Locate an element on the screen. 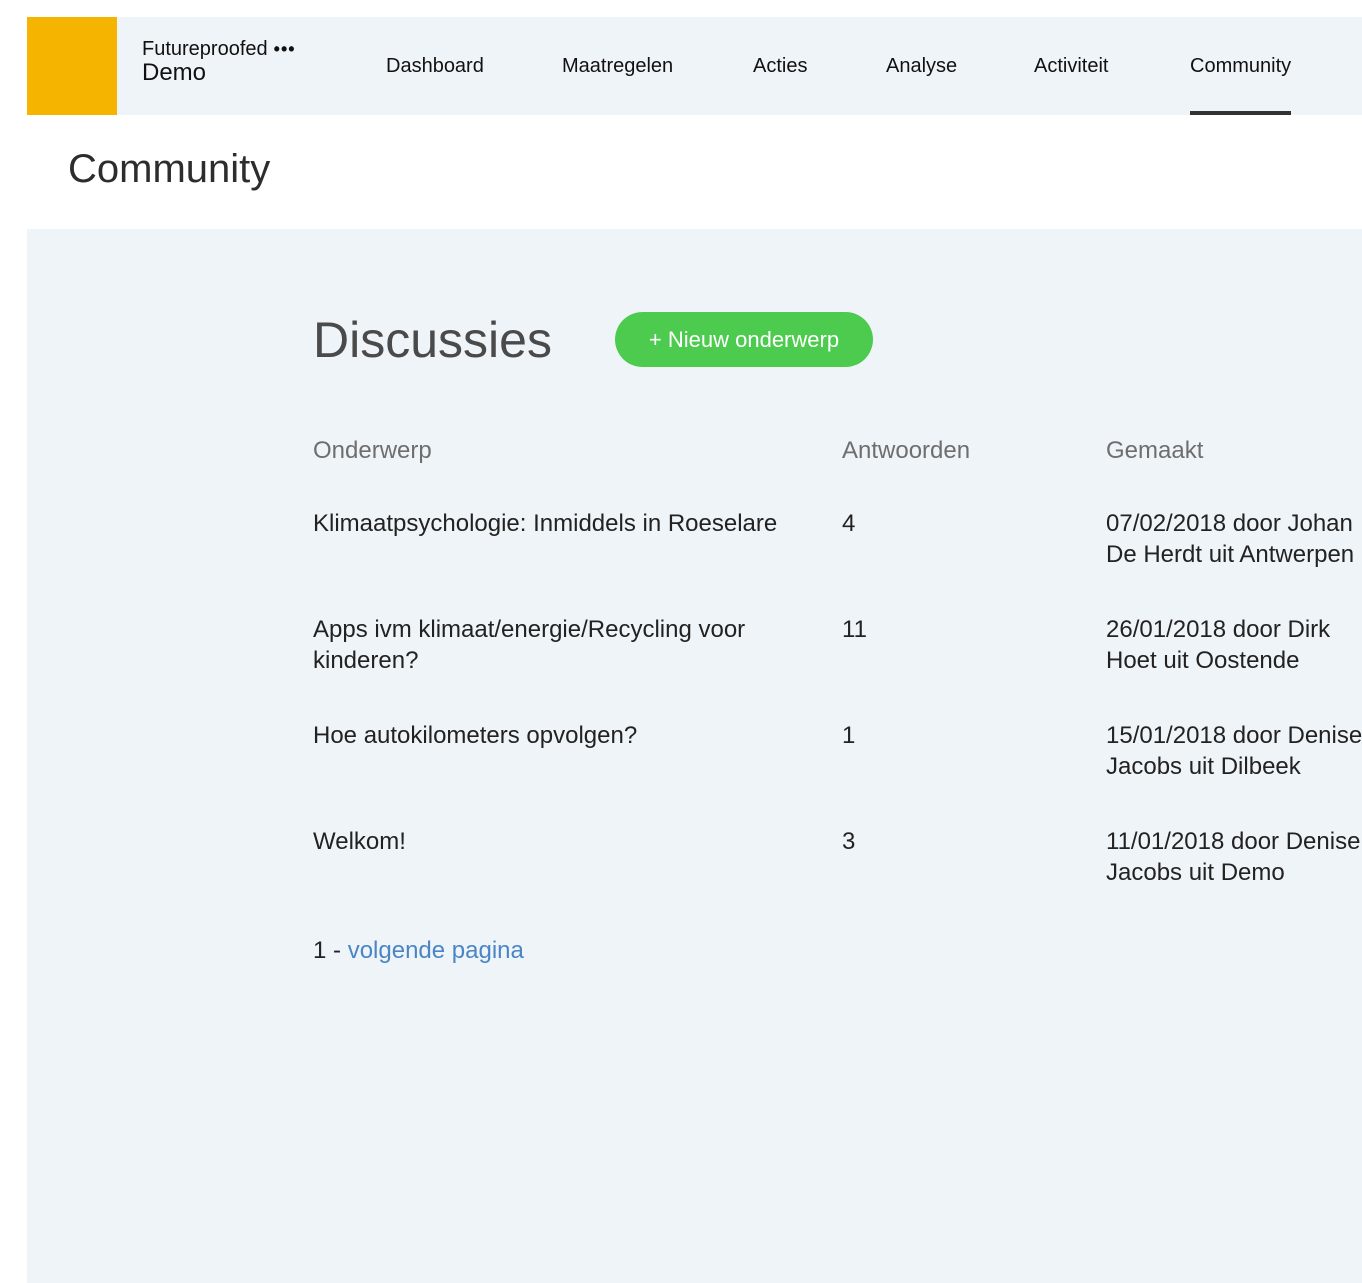  reply-count: 11 is located at coordinates (854, 629).